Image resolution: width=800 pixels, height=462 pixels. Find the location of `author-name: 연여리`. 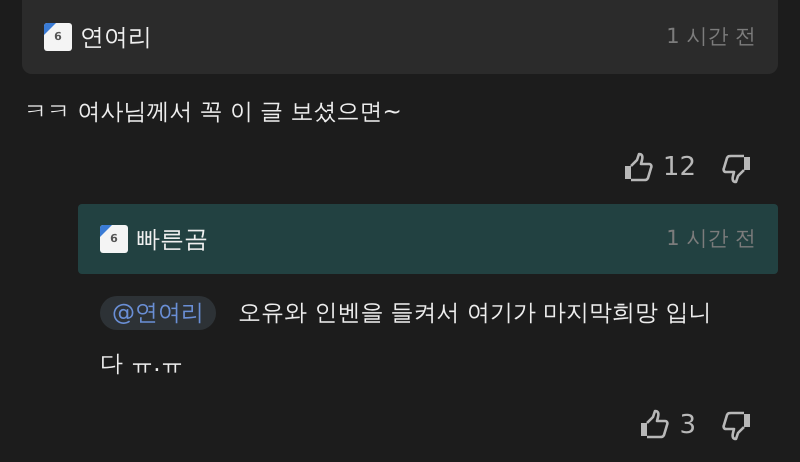

author-name: 연여리 is located at coordinates (116, 37).